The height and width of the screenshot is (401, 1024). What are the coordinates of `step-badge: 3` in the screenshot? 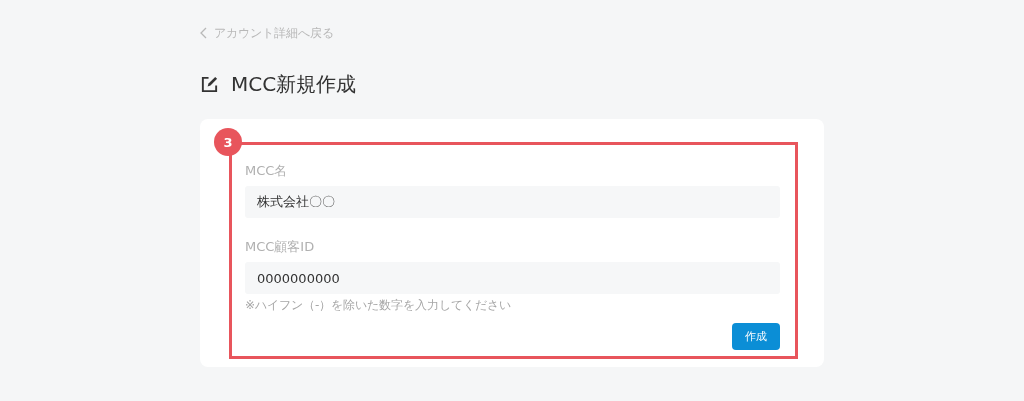 It's located at (228, 142).